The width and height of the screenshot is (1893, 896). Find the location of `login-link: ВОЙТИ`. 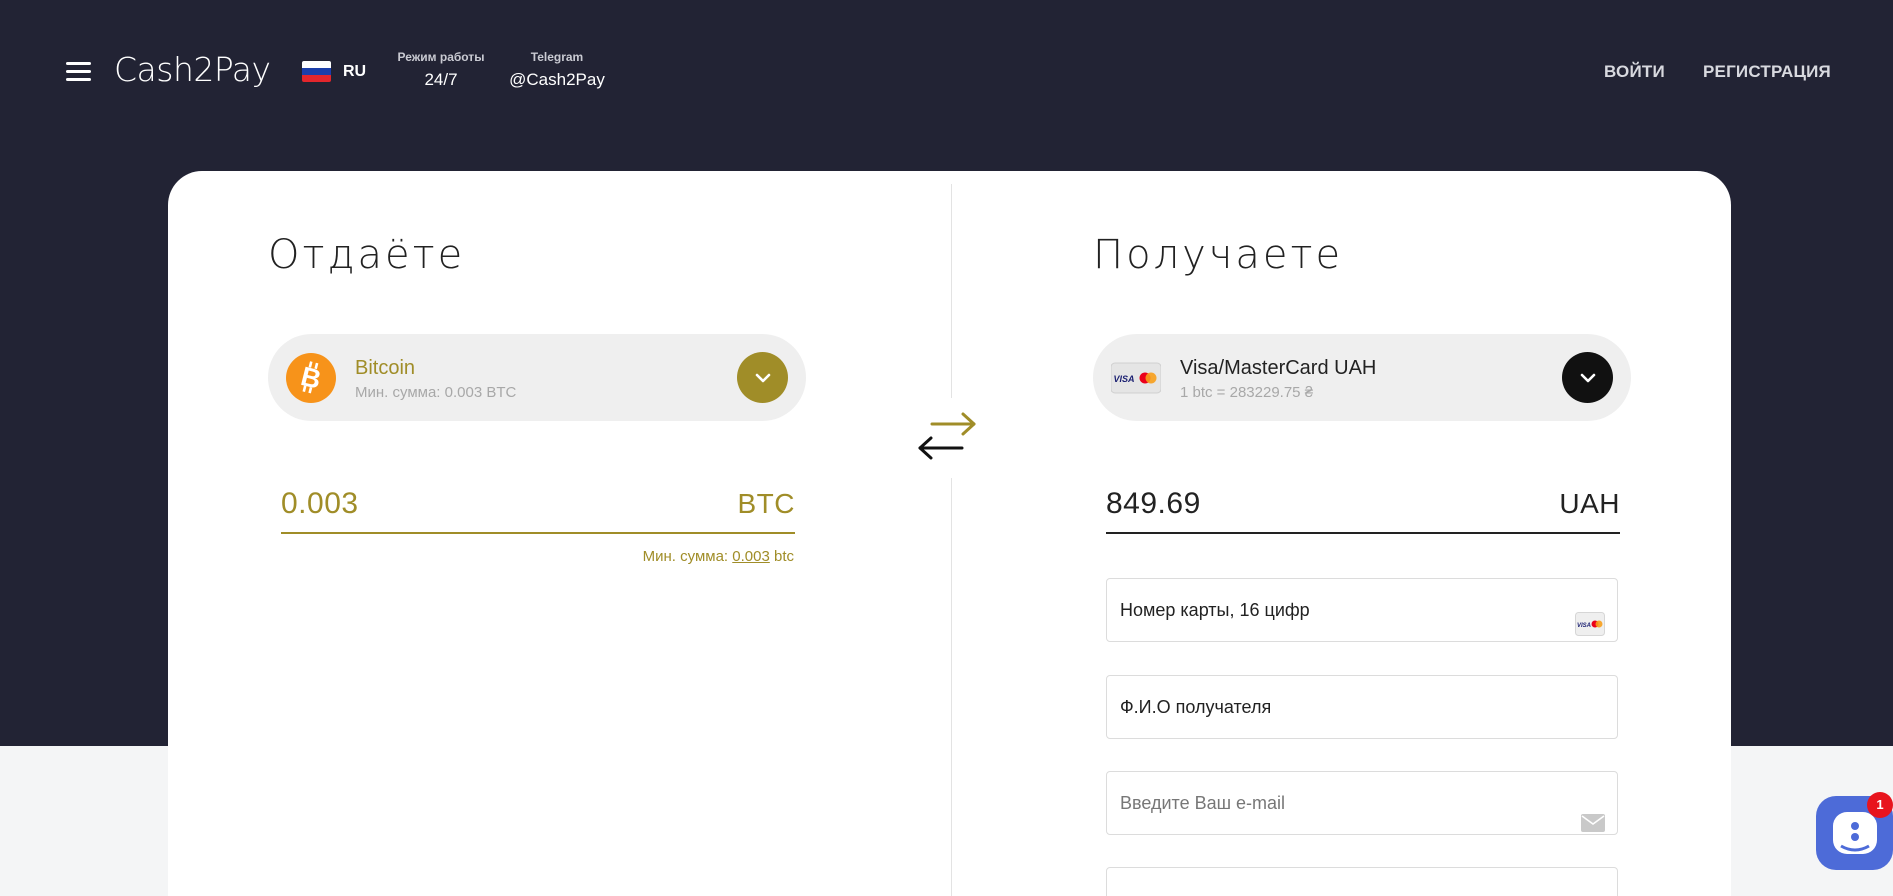

login-link: ВОЙТИ is located at coordinates (1634, 72).